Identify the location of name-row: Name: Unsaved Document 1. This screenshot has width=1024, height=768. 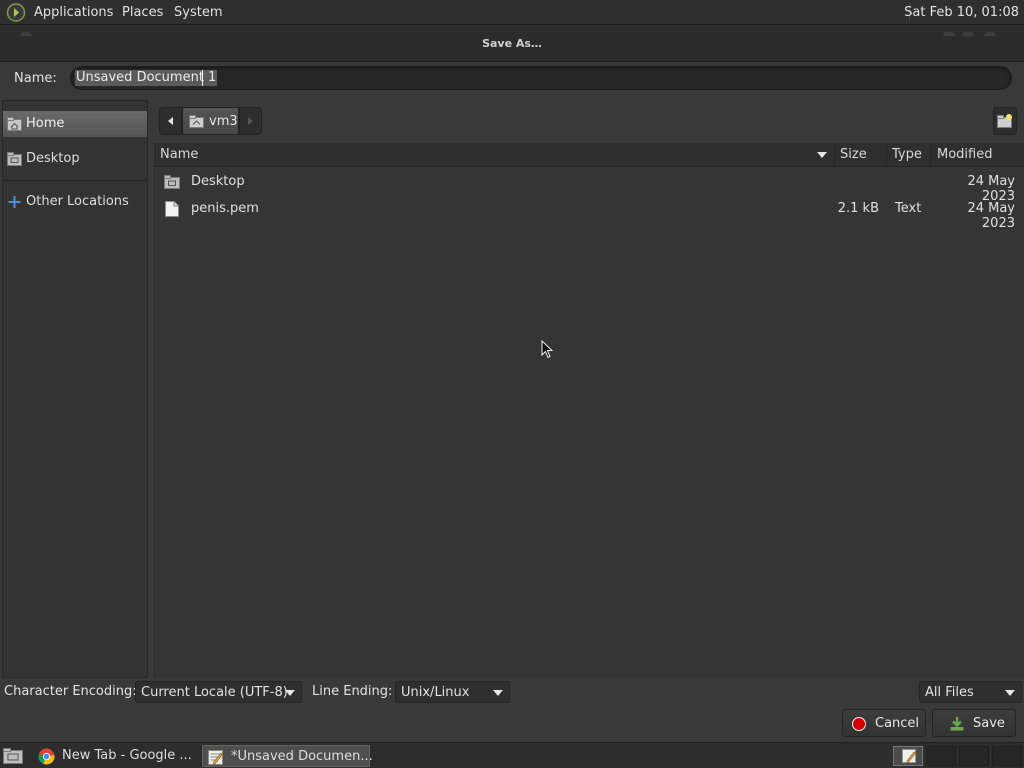
(512, 81).